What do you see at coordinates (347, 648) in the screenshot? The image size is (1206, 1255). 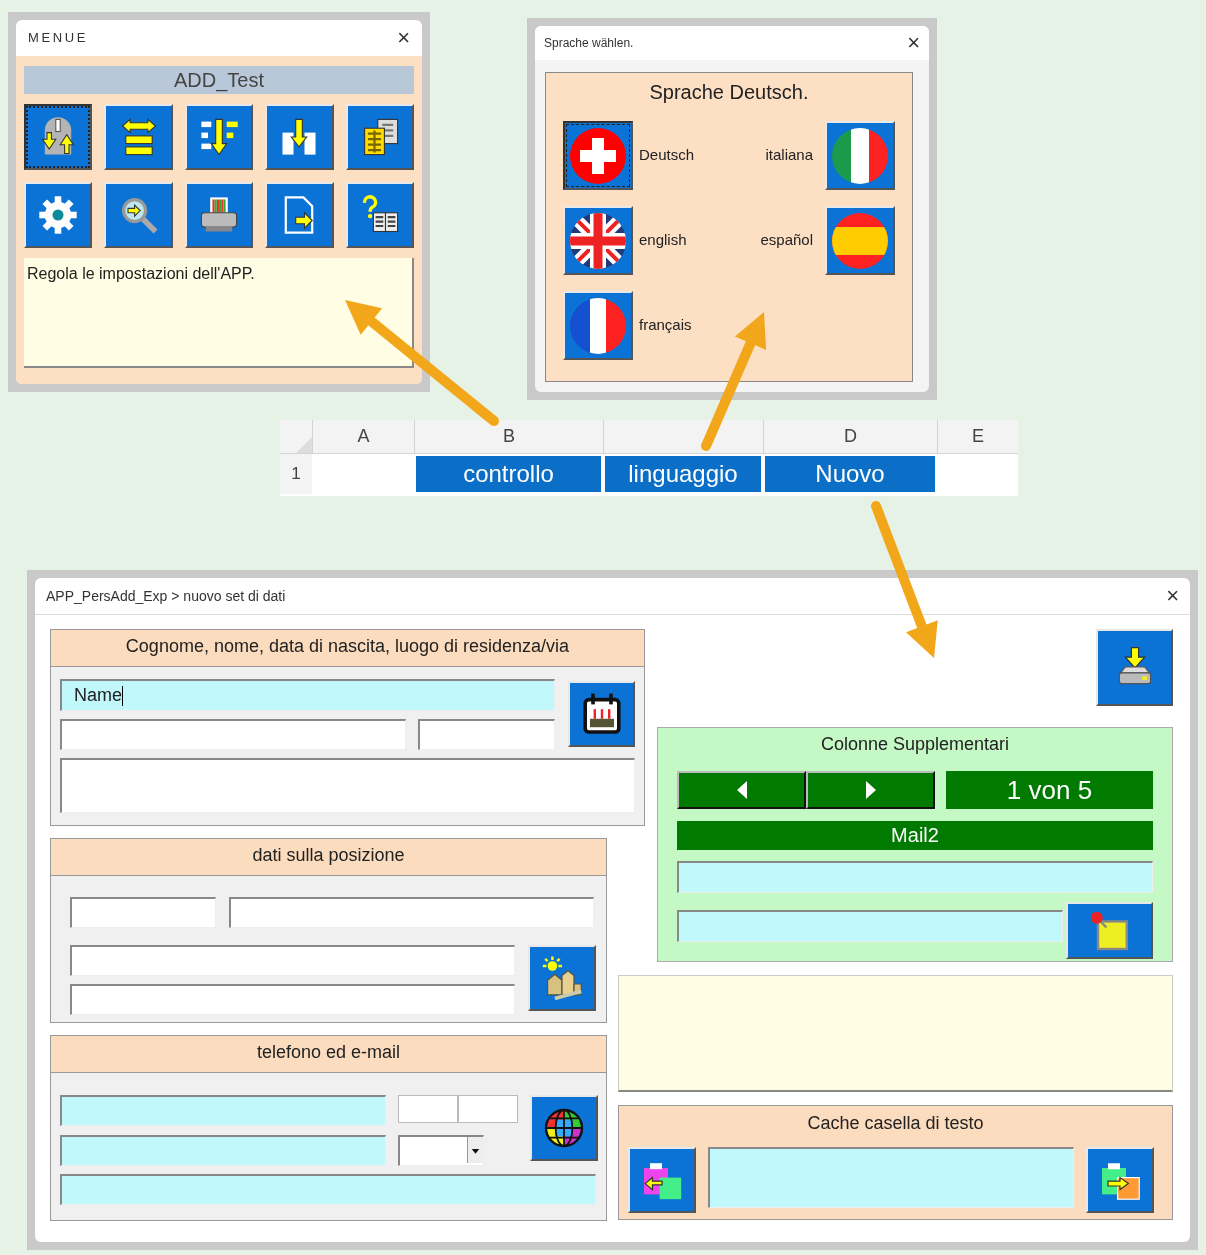 I see `section-heading: Cognome, nome, data di nascita, luogo di residenza/via` at bounding box center [347, 648].